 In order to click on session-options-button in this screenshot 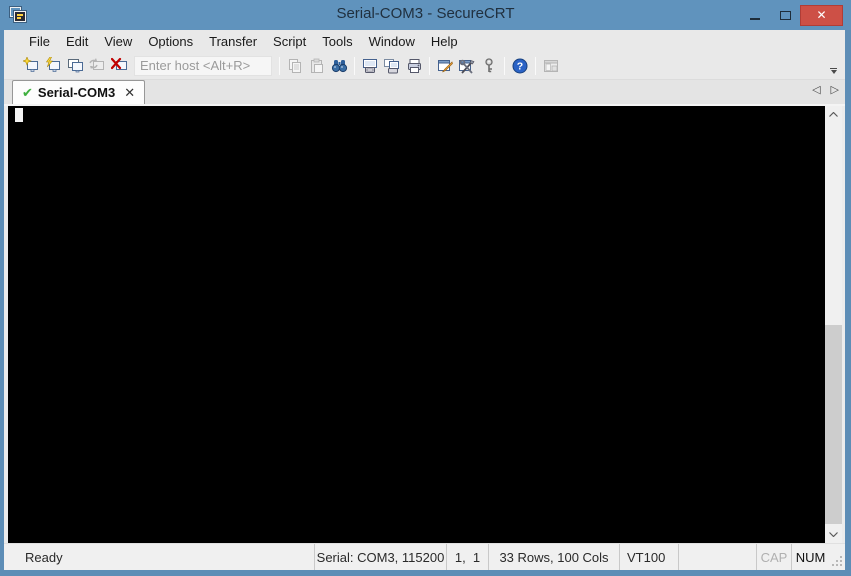, I will do `click(445, 66)`.